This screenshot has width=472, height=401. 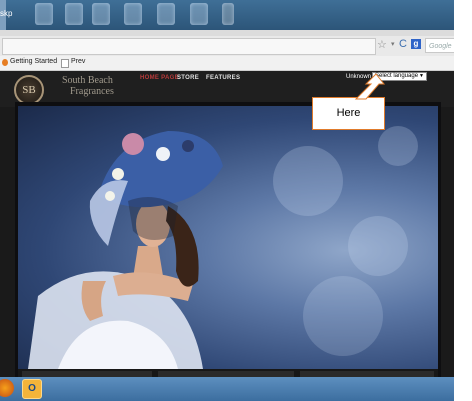 I want to click on brand-name-line2: Fragrances, so click(x=92, y=91).